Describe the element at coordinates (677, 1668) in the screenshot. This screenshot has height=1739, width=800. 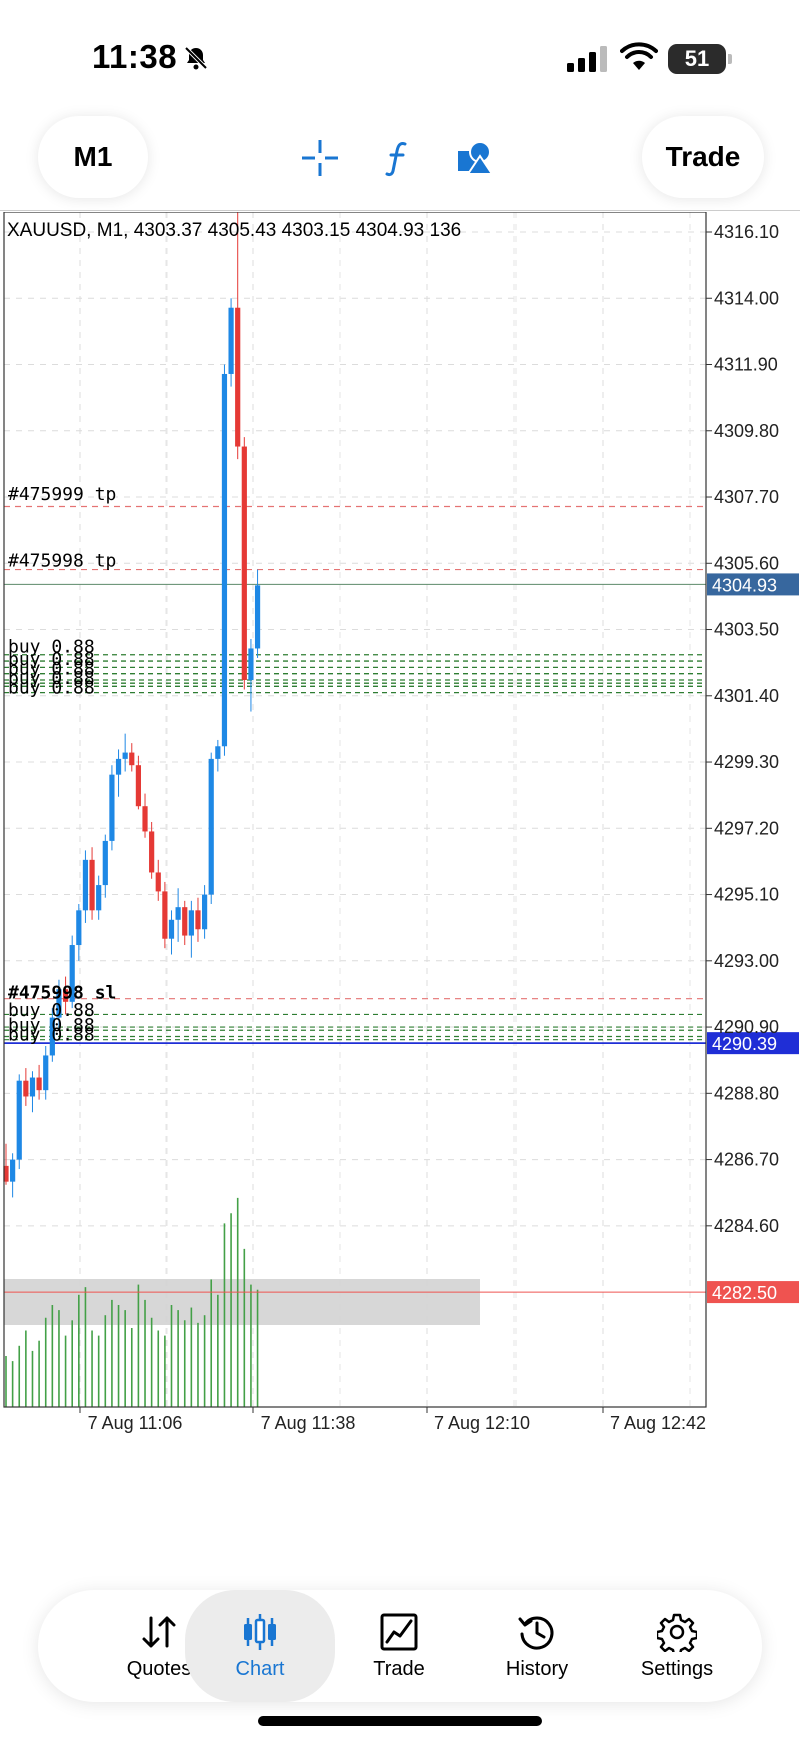
I see `nav-label: Settings` at that location.